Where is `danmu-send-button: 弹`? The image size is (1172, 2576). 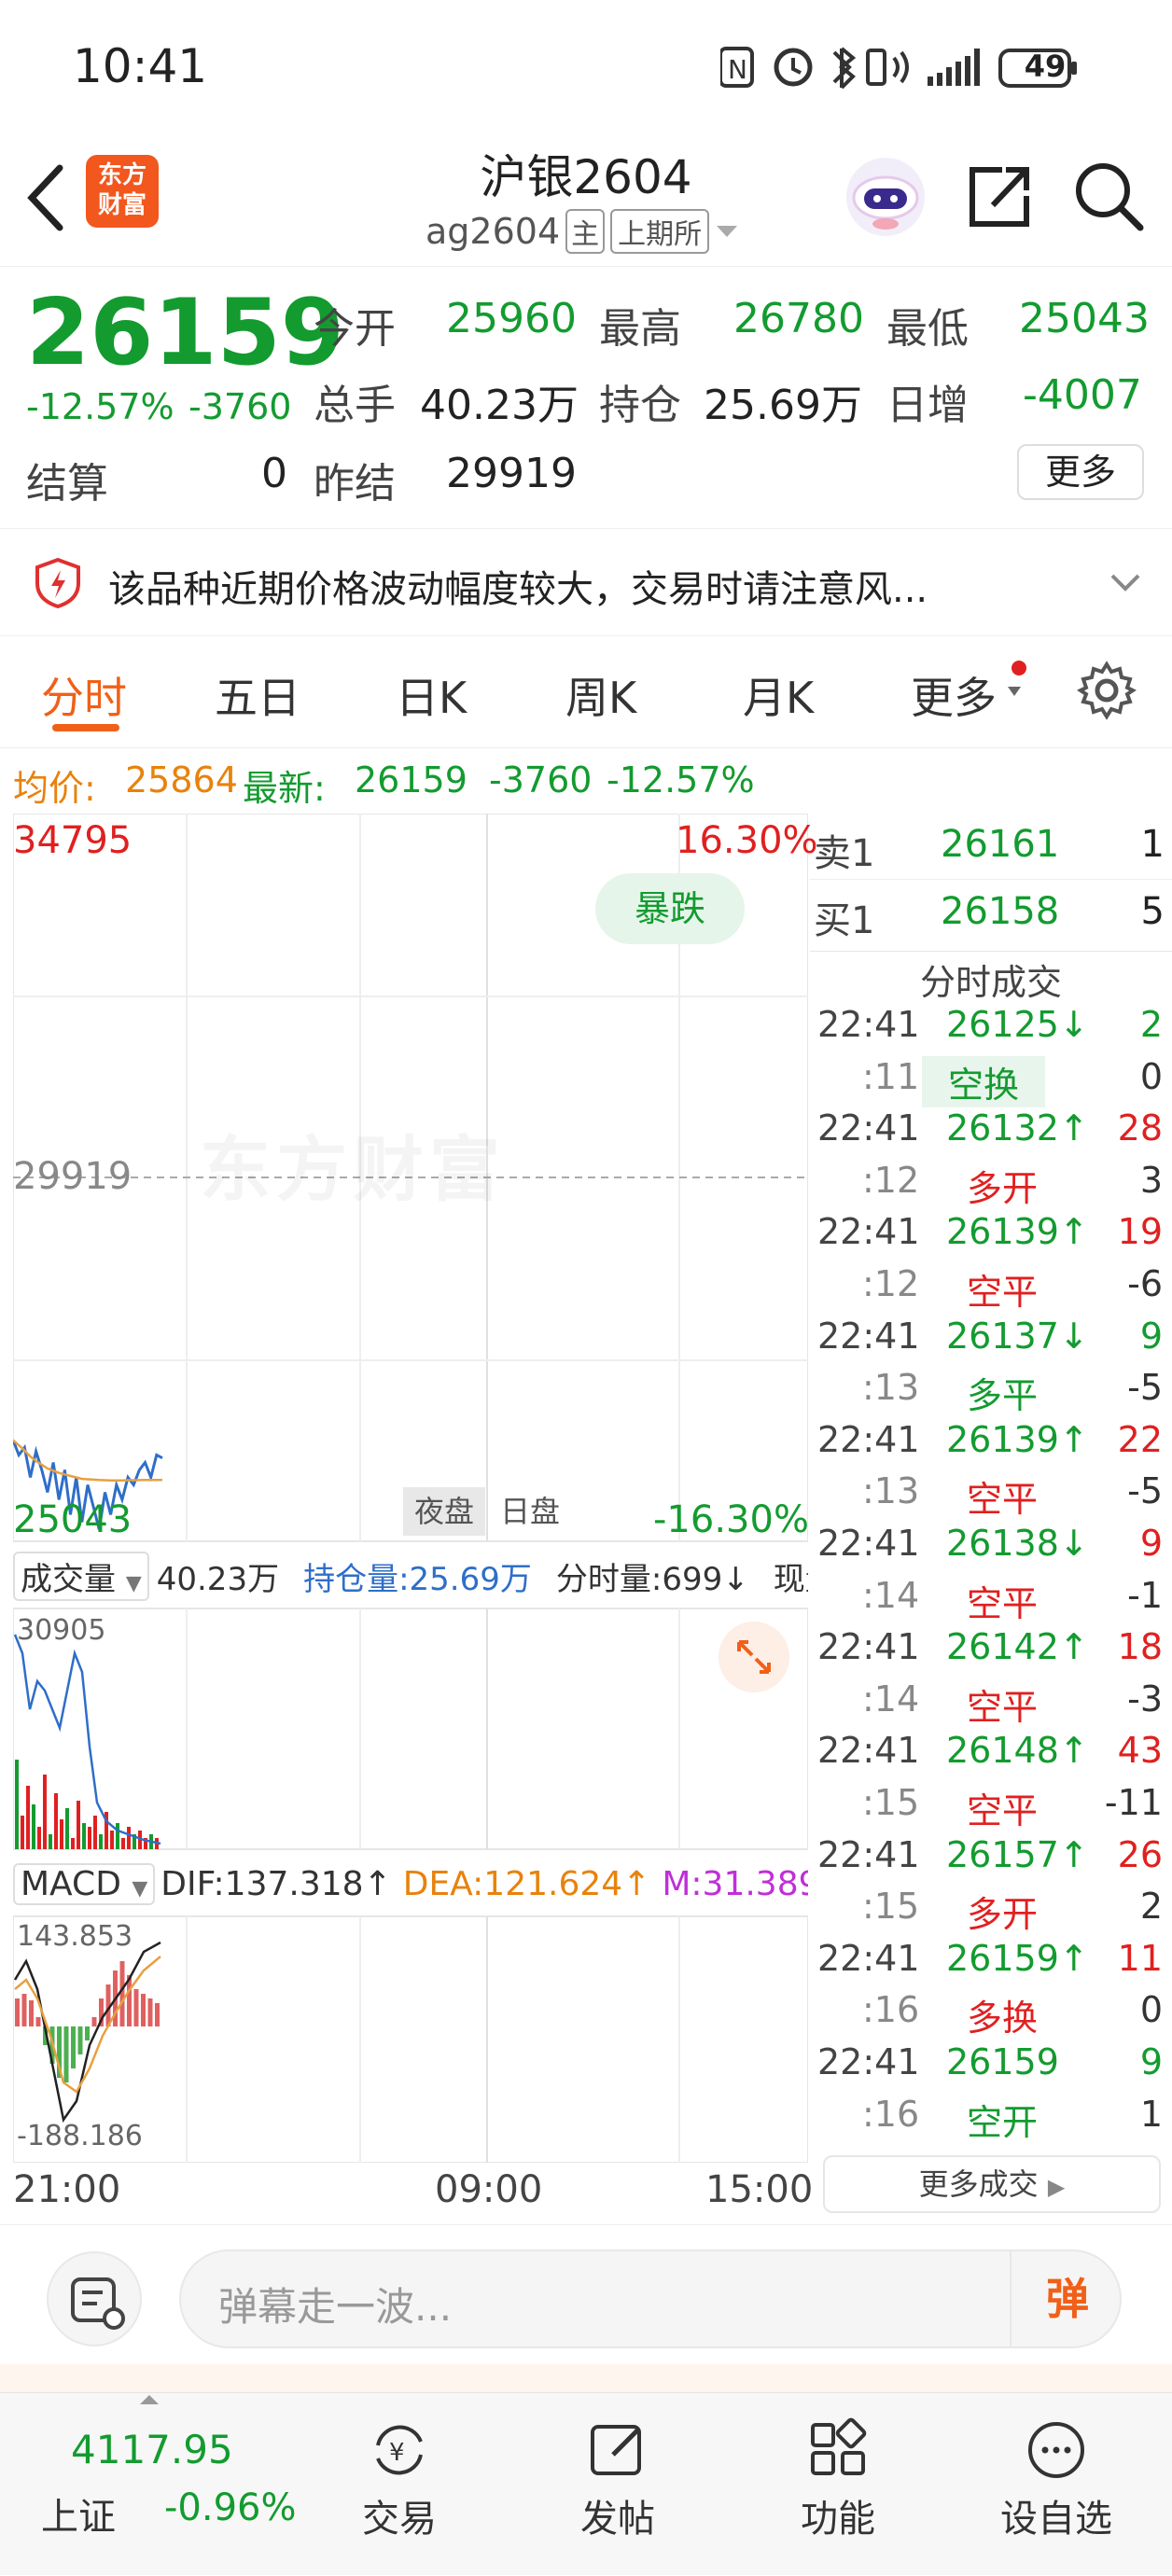
danmu-send-button: 弹 is located at coordinates (1066, 2299).